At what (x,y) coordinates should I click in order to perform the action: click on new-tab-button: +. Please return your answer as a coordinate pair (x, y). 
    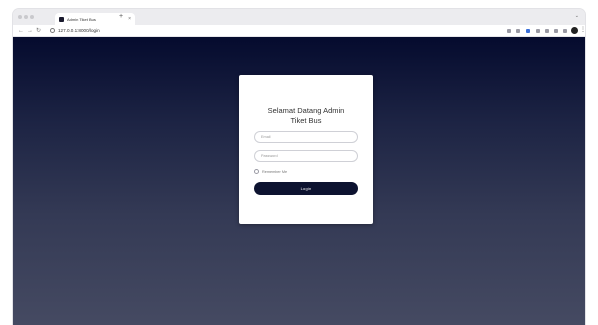
    Looking at the image, I should click on (121, 17).